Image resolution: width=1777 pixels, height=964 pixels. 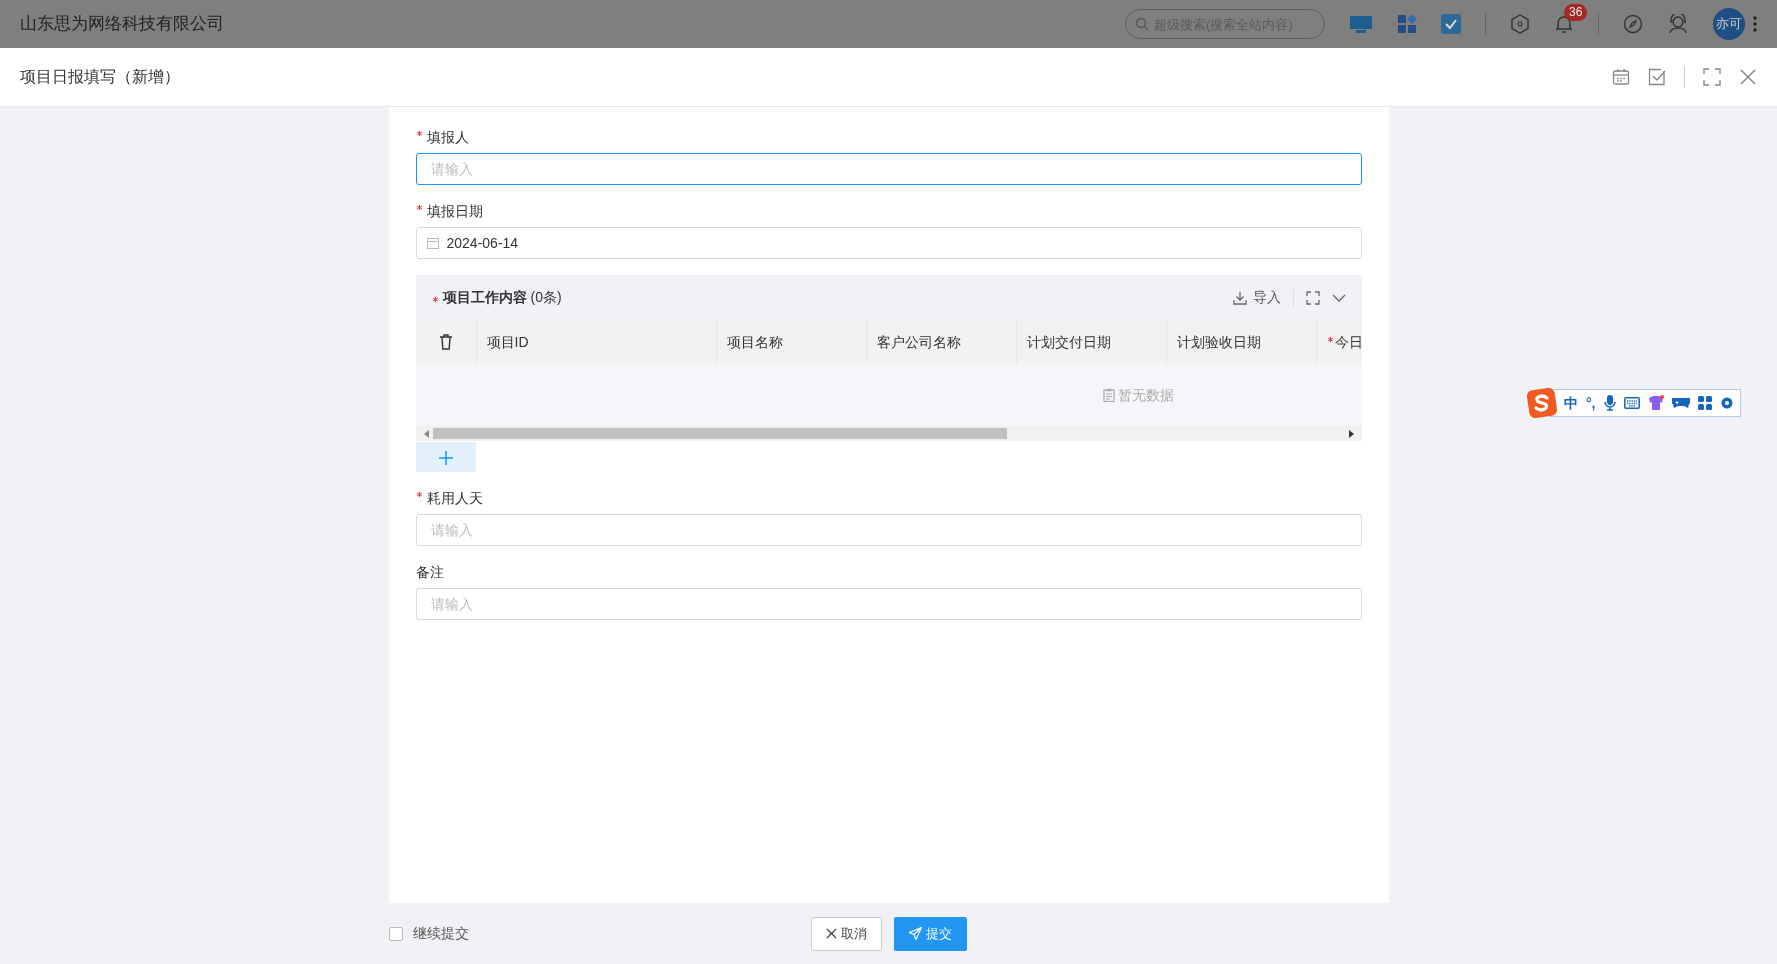 I want to click on row-count: (0条), so click(x=546, y=297).